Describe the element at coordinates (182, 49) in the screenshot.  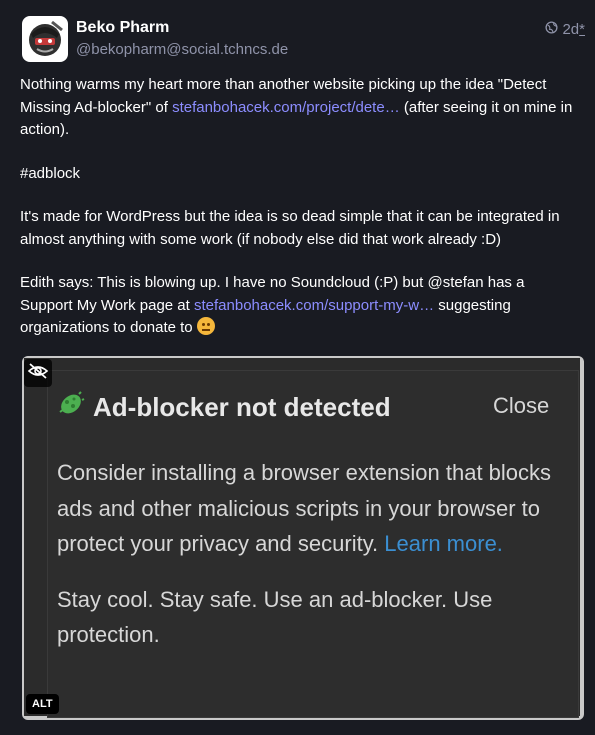
I see `author-handle: @bekopharm@social.tchncs.de` at that location.